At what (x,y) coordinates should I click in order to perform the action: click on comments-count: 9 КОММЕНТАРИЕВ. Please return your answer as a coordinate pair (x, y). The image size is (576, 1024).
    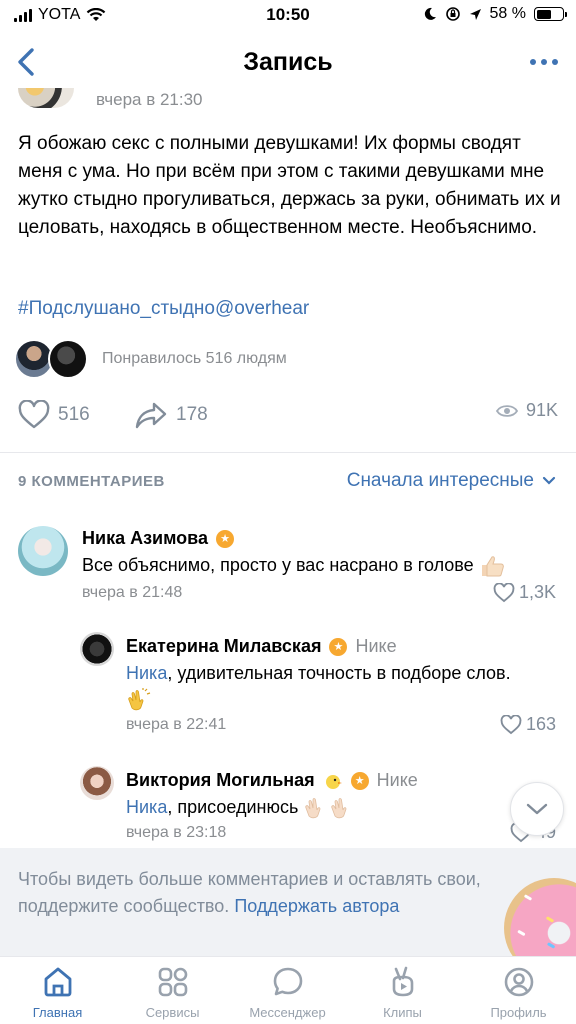
    Looking at the image, I should click on (91, 481).